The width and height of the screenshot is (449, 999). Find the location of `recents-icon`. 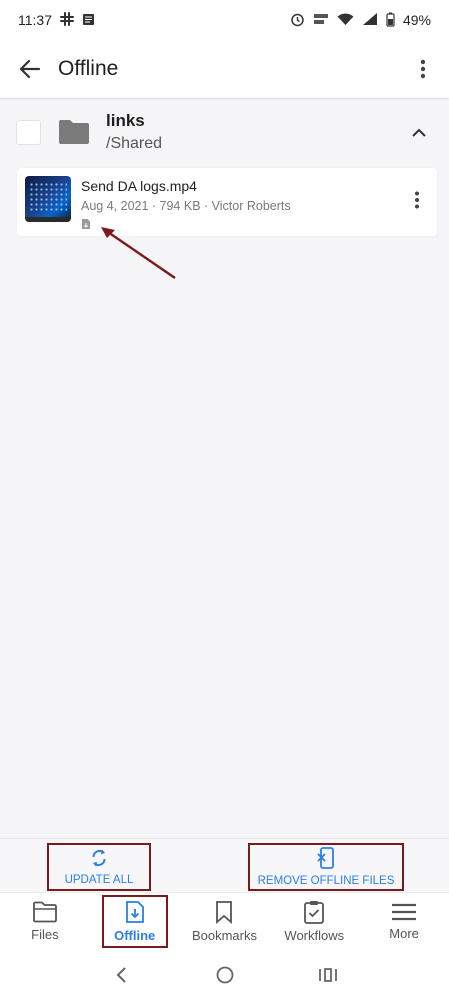

recents-icon is located at coordinates (327, 974).